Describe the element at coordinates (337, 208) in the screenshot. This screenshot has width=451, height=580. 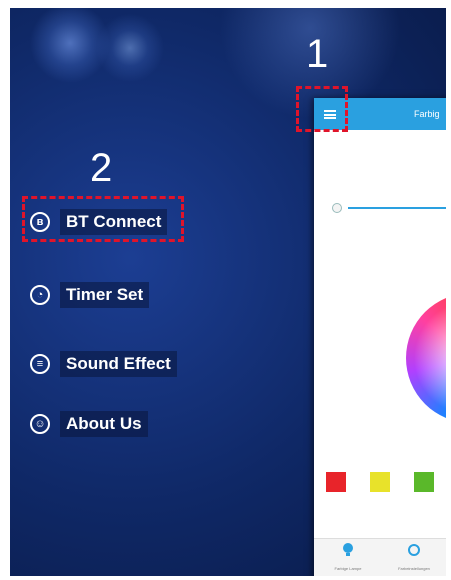
I see `brightness-low-icon` at that location.